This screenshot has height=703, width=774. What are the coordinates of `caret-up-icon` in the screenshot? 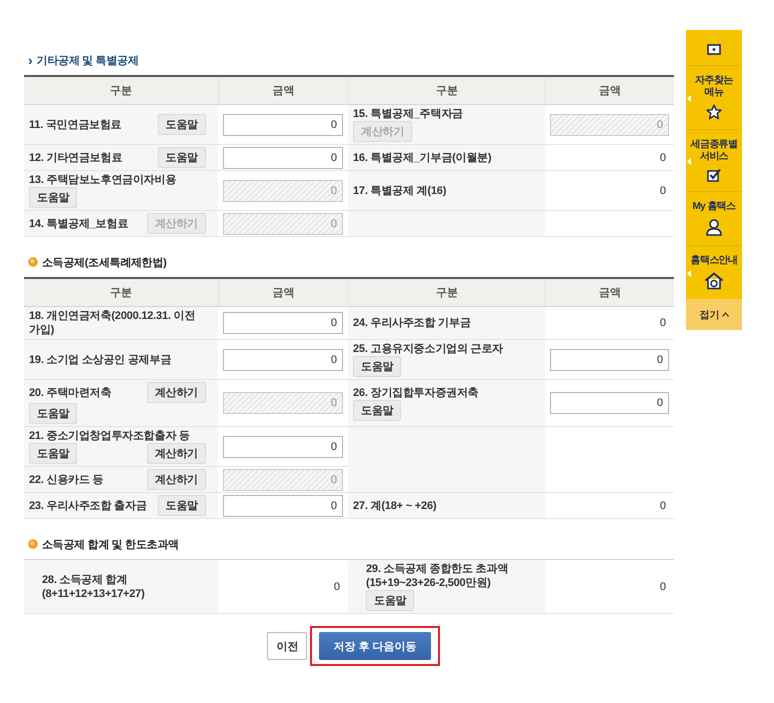 It's located at (725, 314).